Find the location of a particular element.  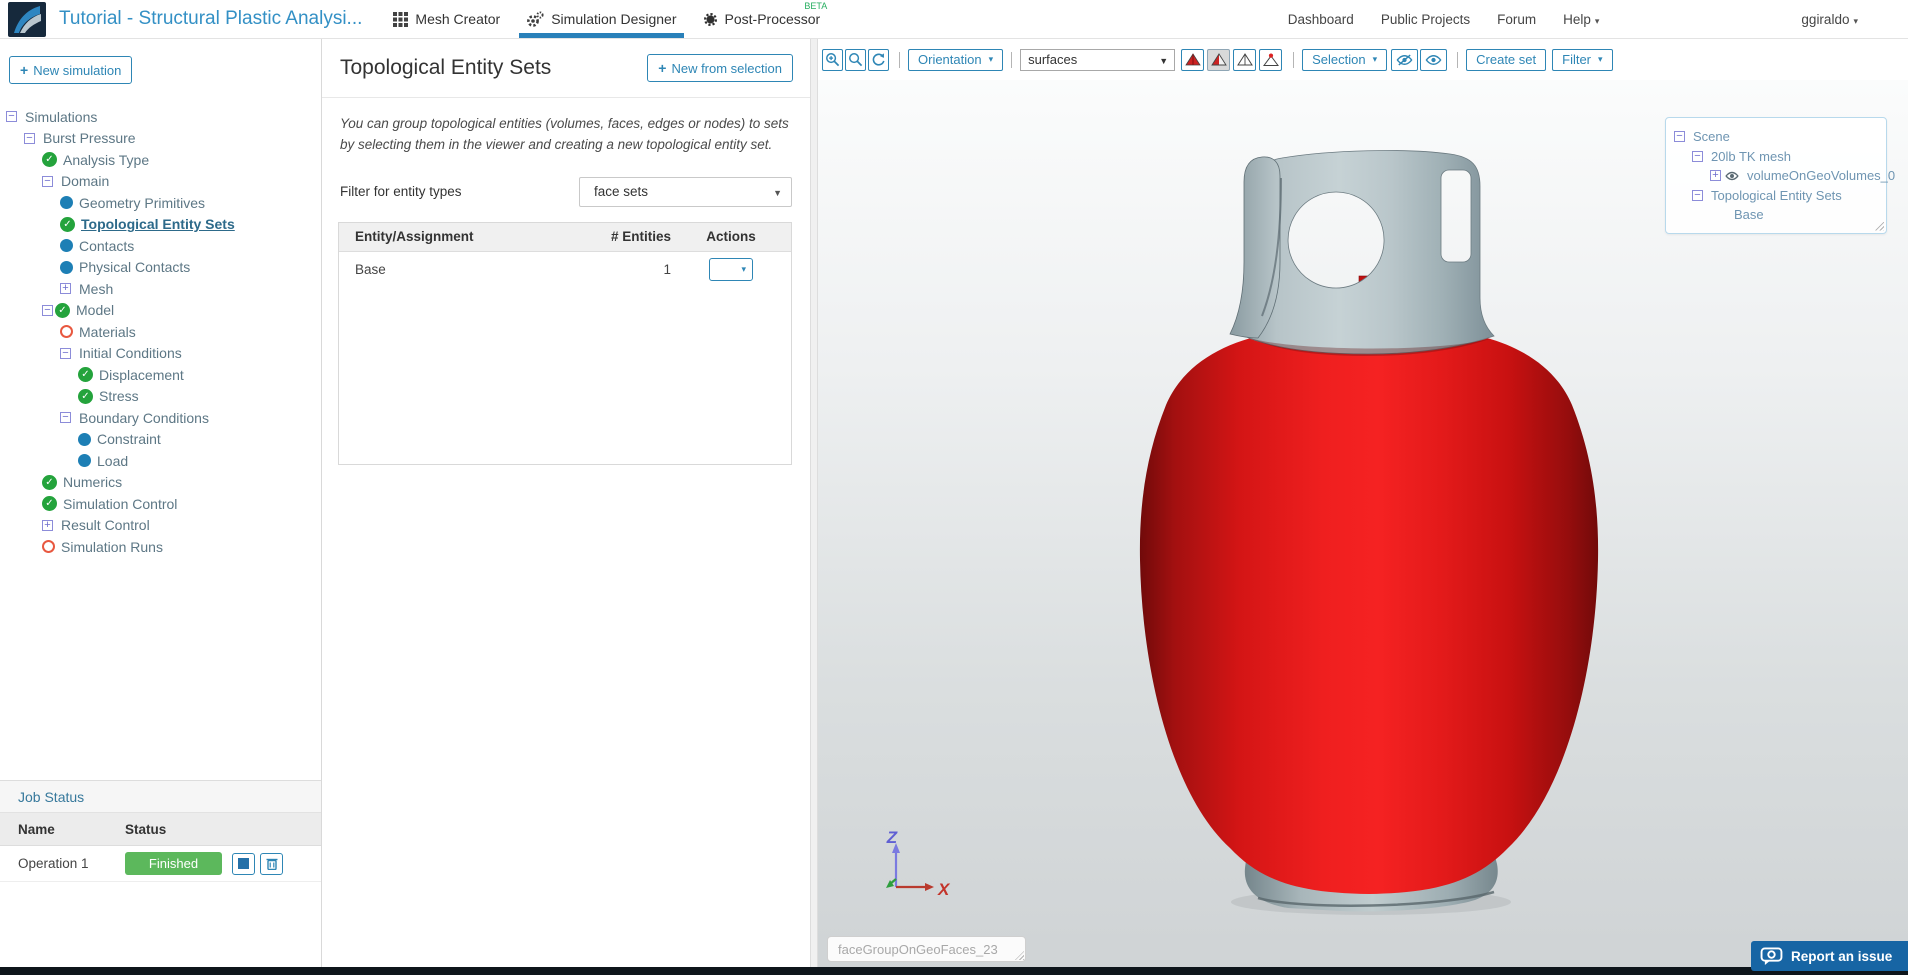

header-entity: Entity/Assignment is located at coordinates (414, 237).